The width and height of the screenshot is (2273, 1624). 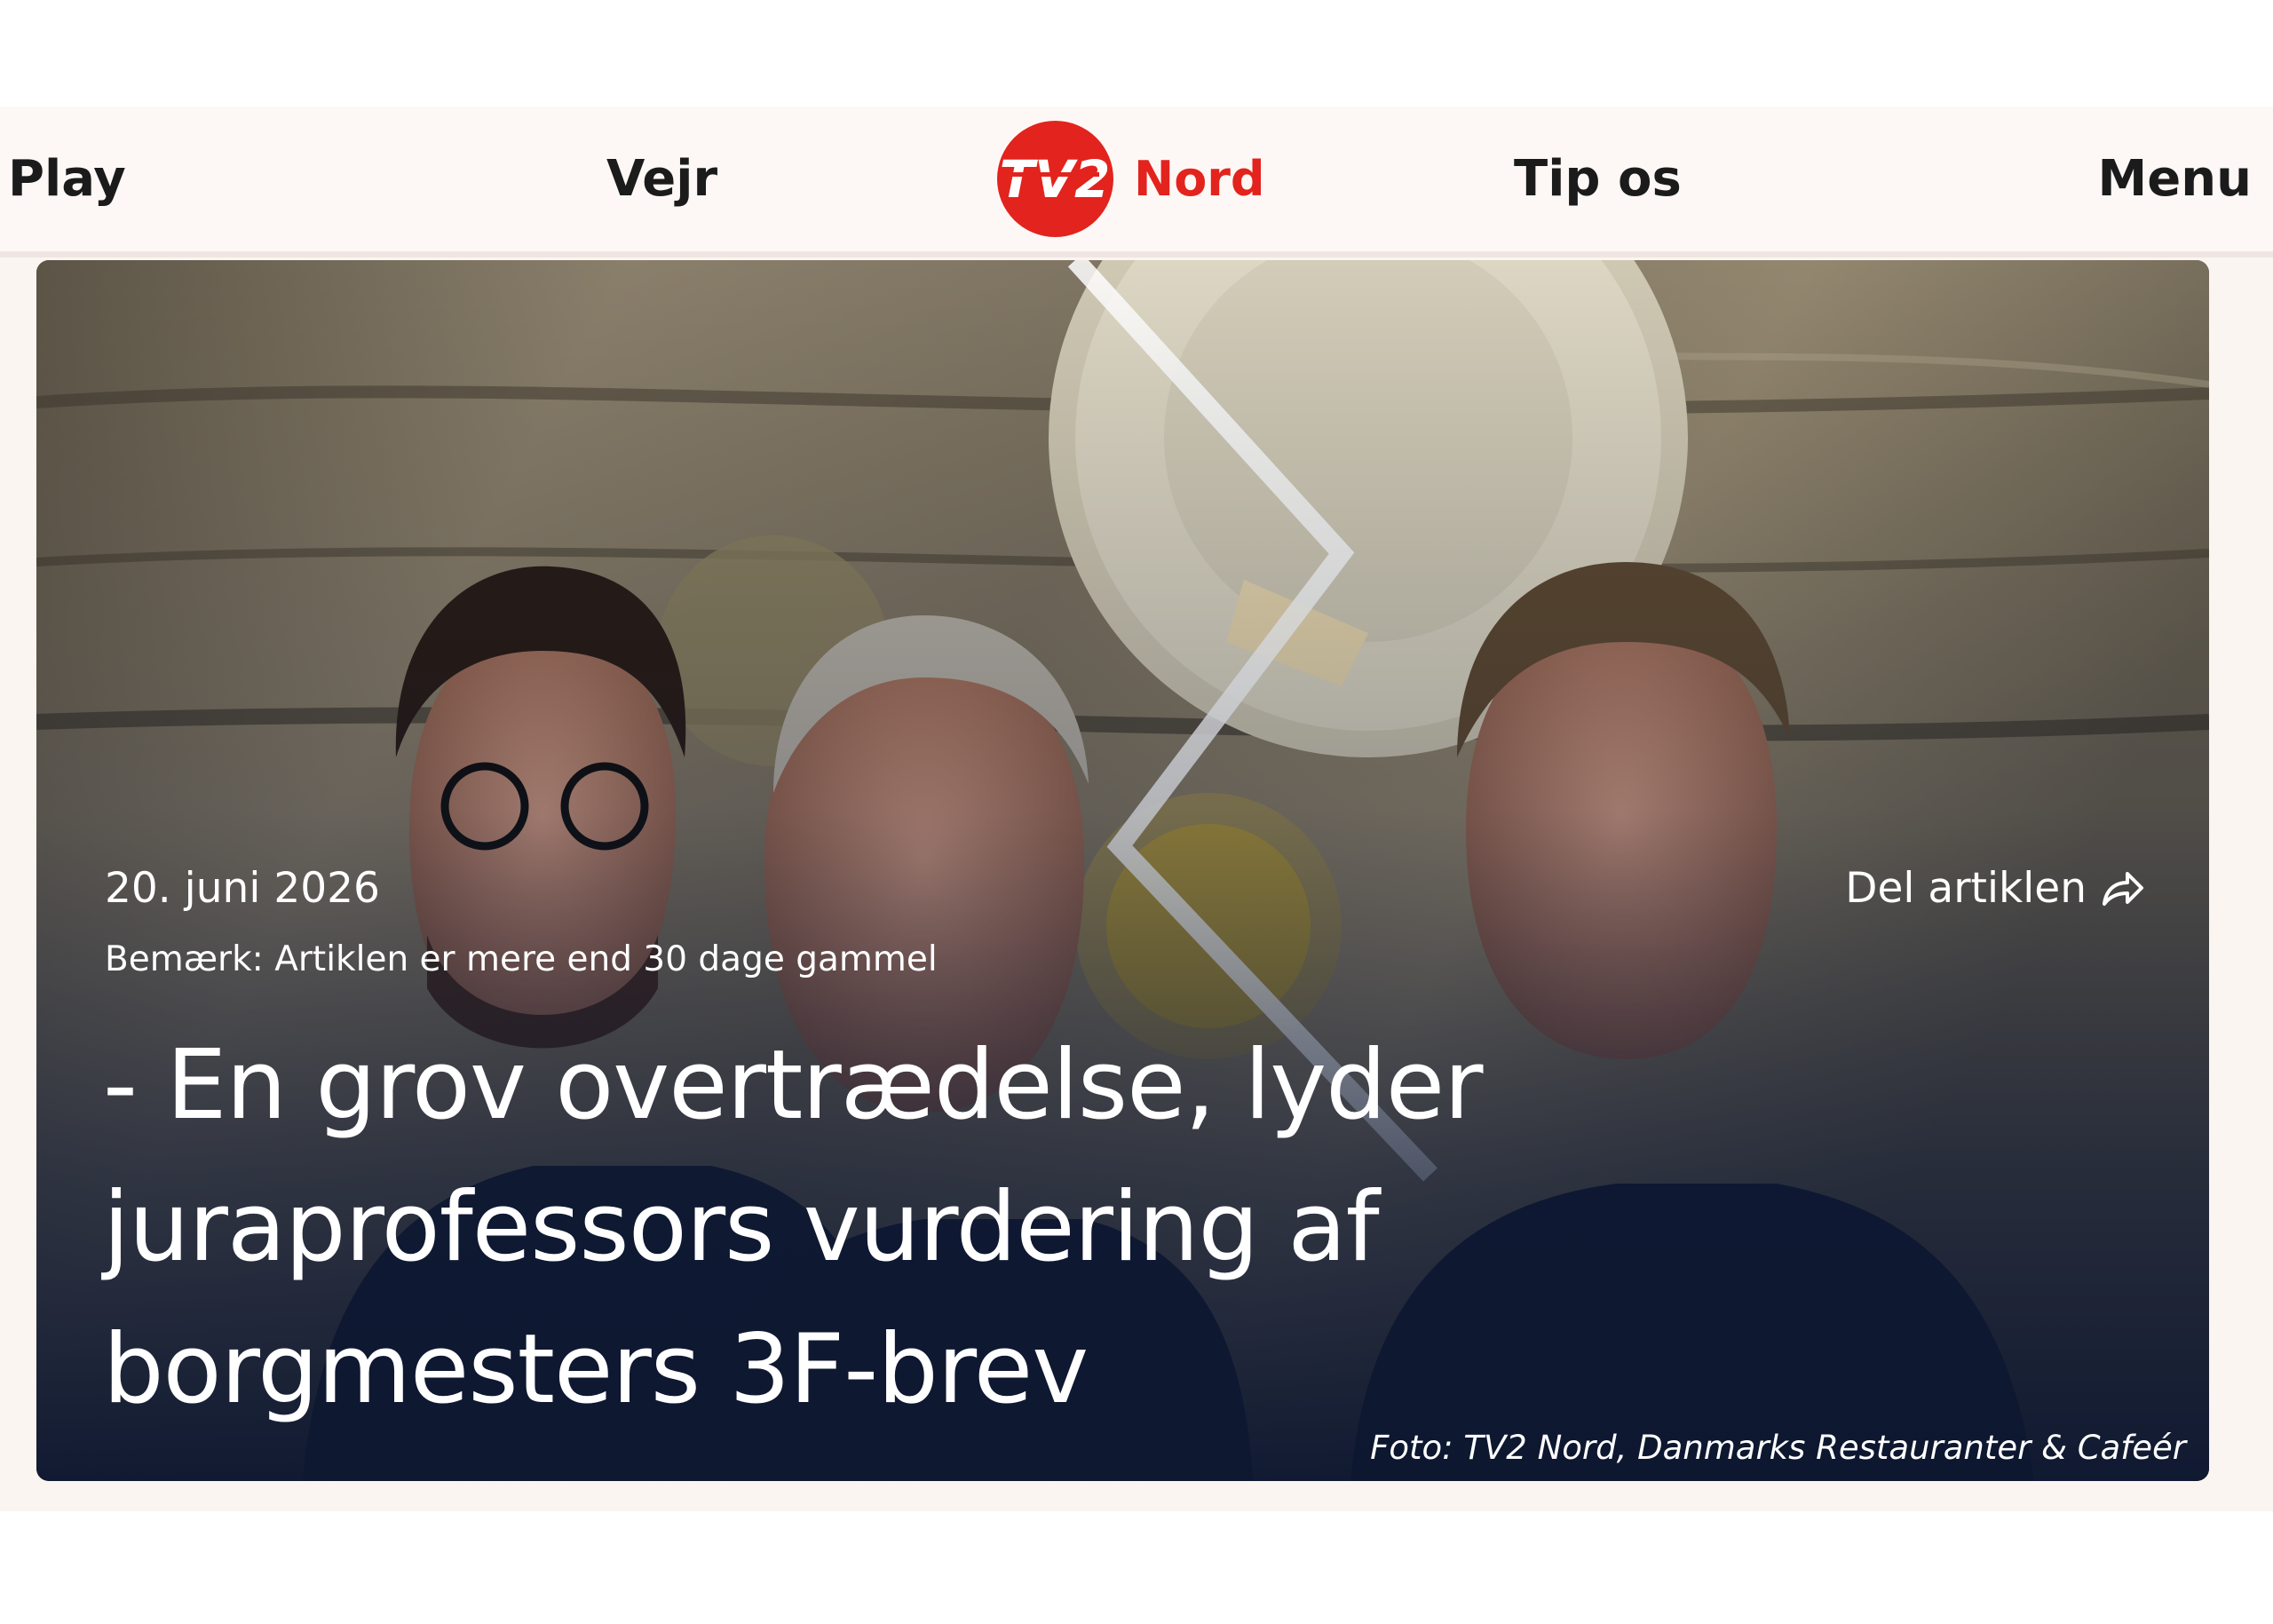 What do you see at coordinates (243, 888) in the screenshot?
I see `article-date: 20. juni 2026` at bounding box center [243, 888].